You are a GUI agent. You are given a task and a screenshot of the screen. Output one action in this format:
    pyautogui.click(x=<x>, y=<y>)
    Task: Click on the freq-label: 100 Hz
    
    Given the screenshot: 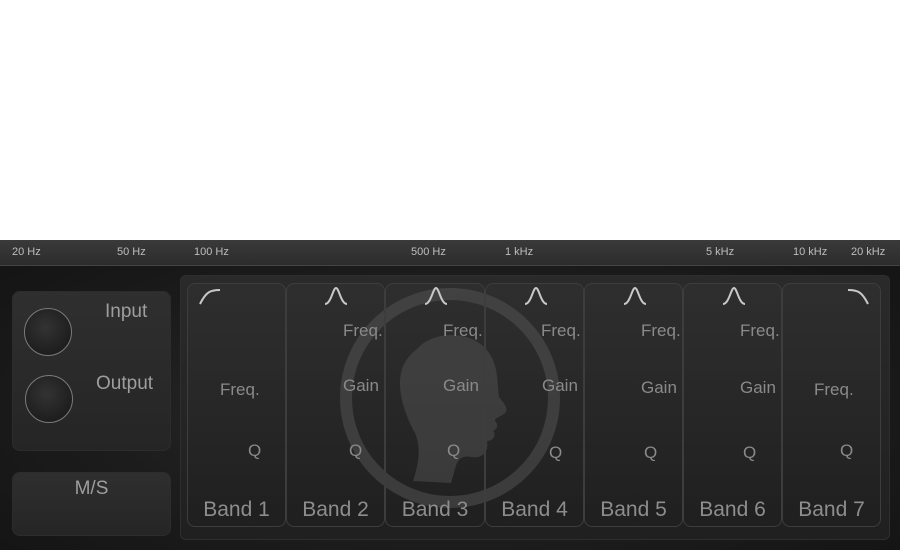 What is the action you would take?
    pyautogui.click(x=211, y=252)
    